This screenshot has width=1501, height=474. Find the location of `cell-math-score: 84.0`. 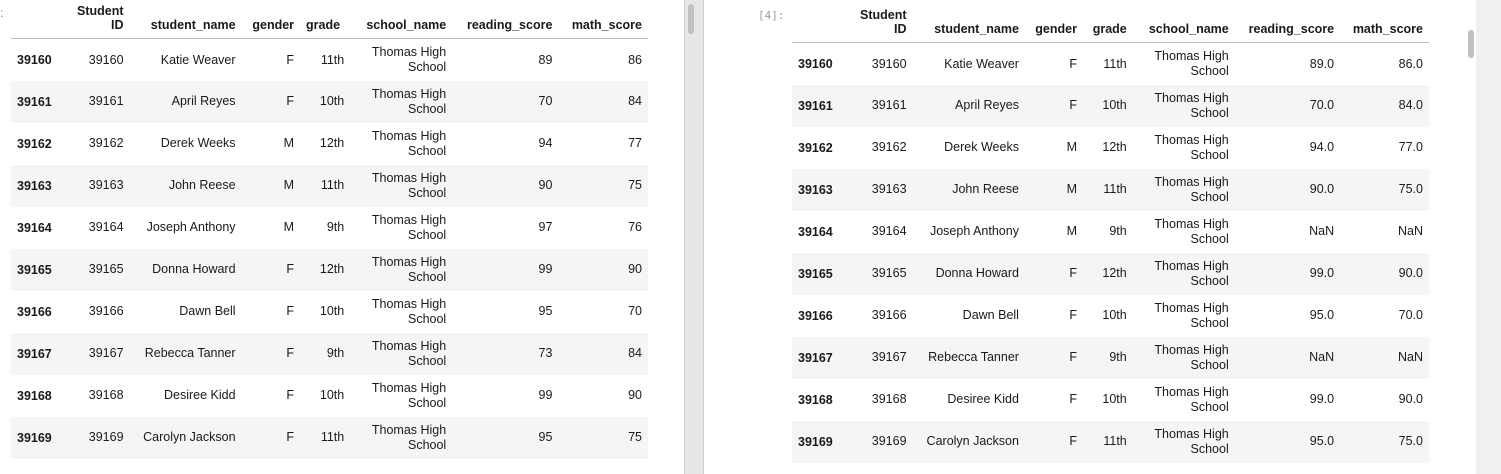

cell-math-score: 84.0 is located at coordinates (1410, 105).